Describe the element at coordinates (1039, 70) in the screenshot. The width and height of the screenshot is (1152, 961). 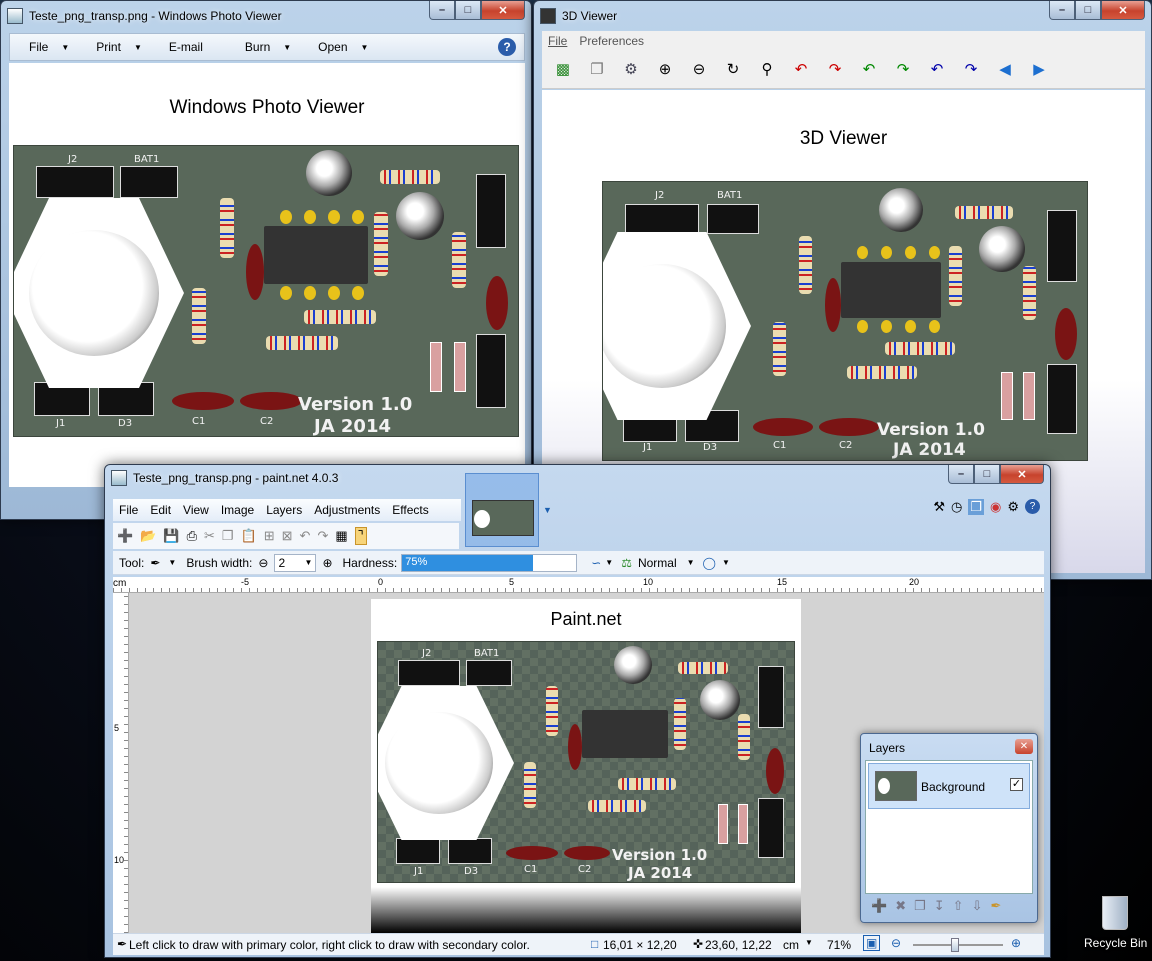
I see `arrow-right-icon: ▶` at that location.